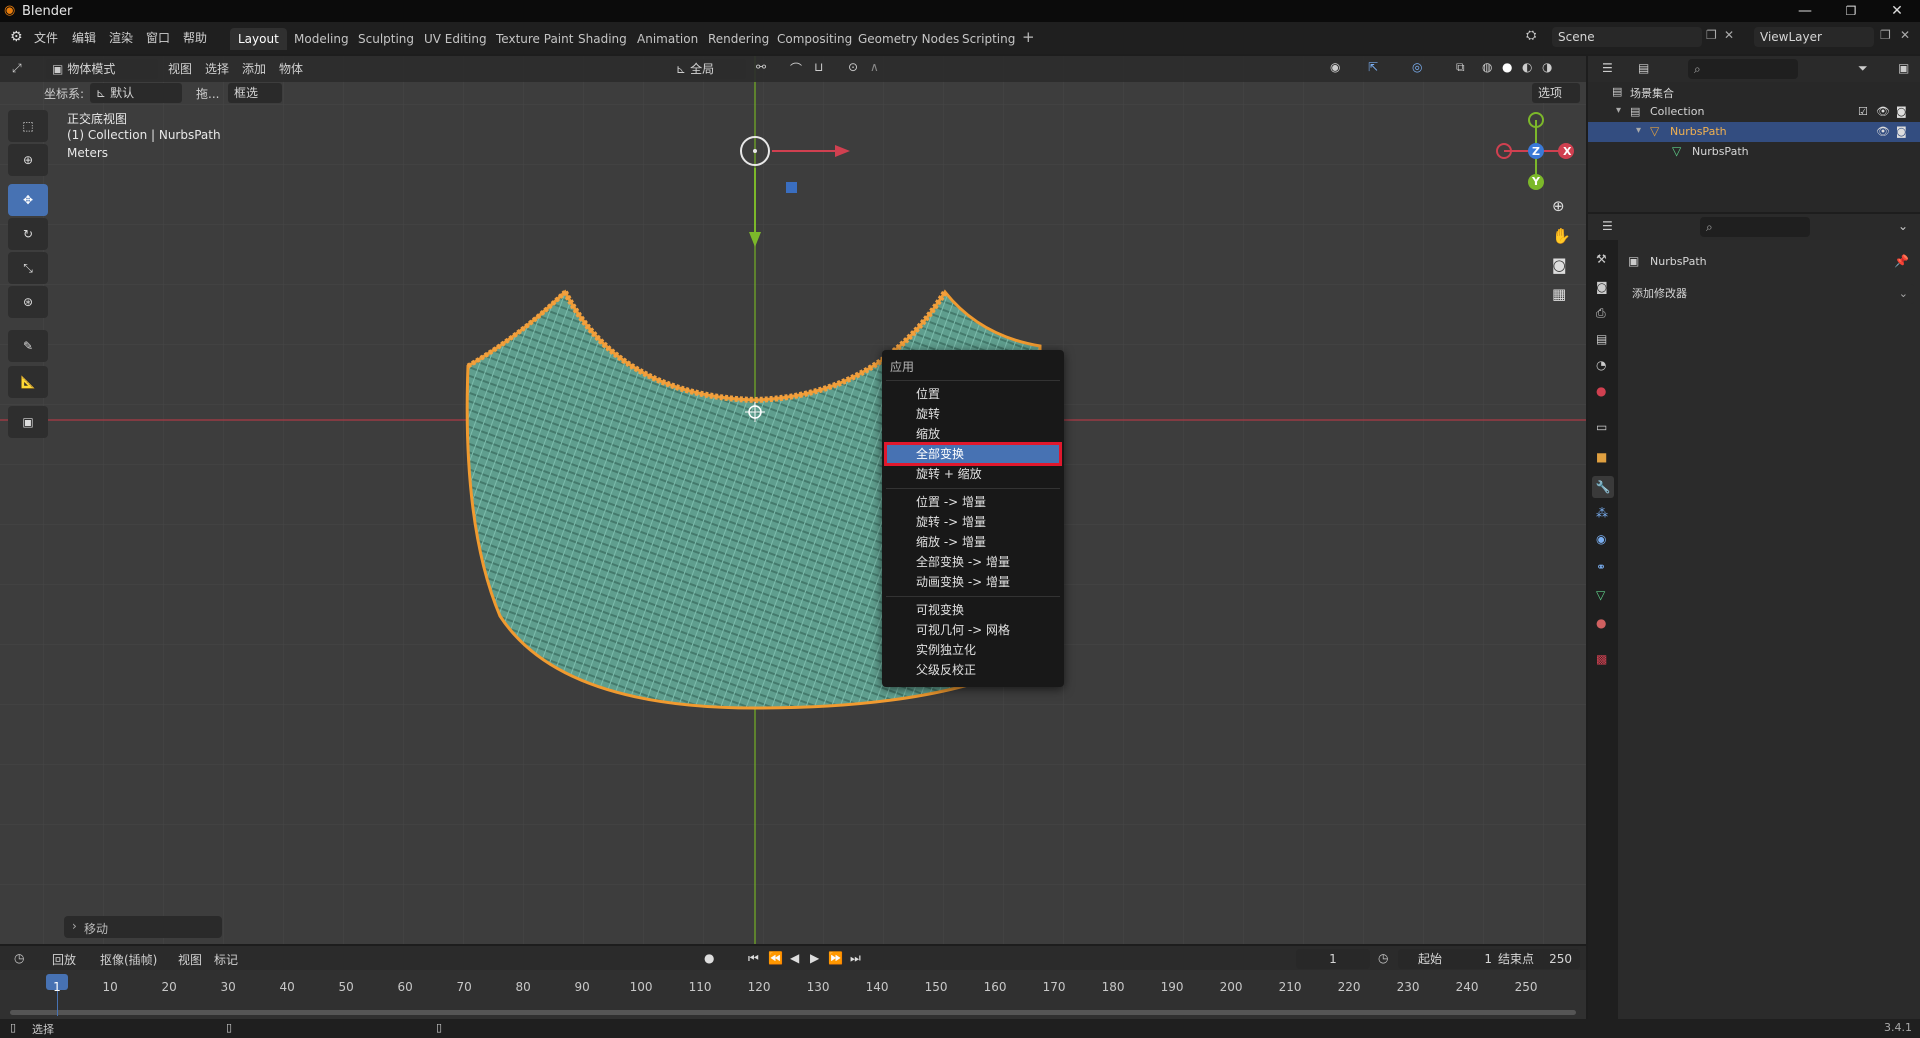 Image resolution: width=1920 pixels, height=1038 pixels. What do you see at coordinates (1487, 67) in the screenshot?
I see `wireframe-shading-icon: ◍` at bounding box center [1487, 67].